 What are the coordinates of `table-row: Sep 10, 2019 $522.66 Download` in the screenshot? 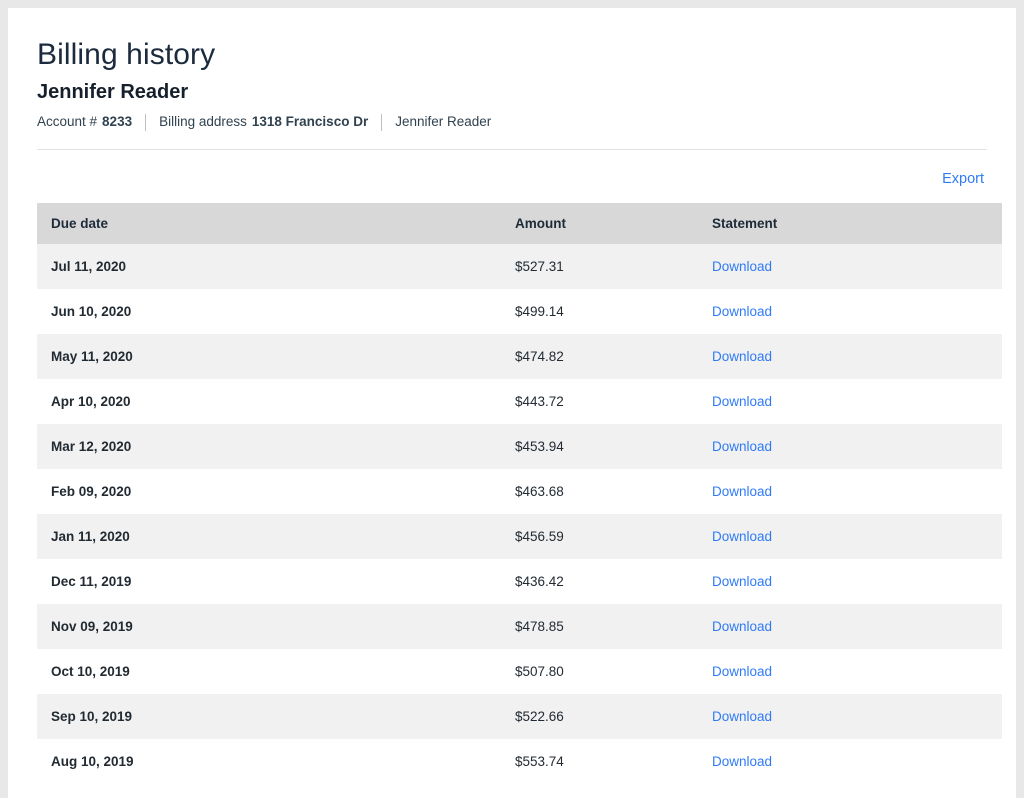 It's located at (519, 716).